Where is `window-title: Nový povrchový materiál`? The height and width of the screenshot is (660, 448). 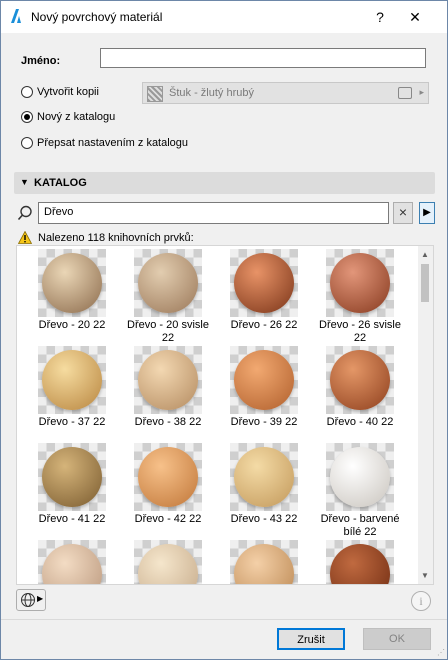
window-title: Nový povrchový materiál is located at coordinates (97, 17).